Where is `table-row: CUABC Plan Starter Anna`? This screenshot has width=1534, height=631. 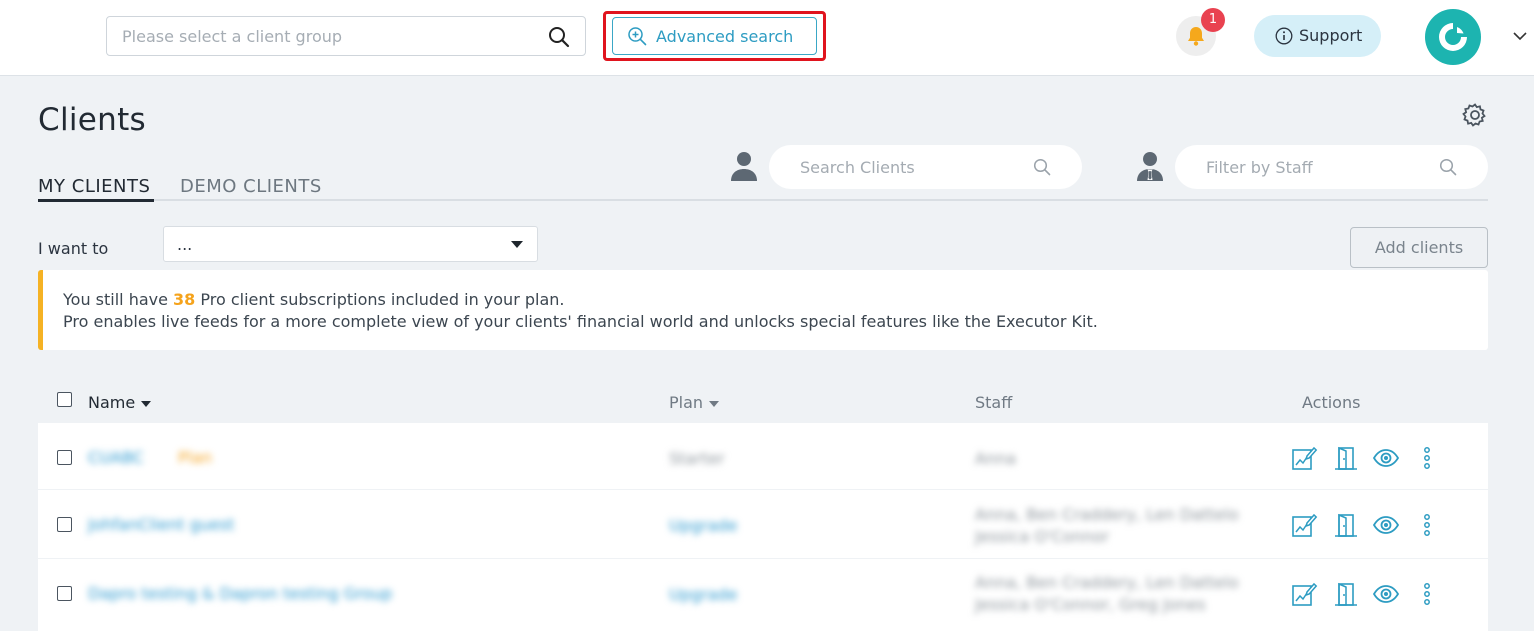 table-row: CUABC Plan Starter Anna is located at coordinates (763, 456).